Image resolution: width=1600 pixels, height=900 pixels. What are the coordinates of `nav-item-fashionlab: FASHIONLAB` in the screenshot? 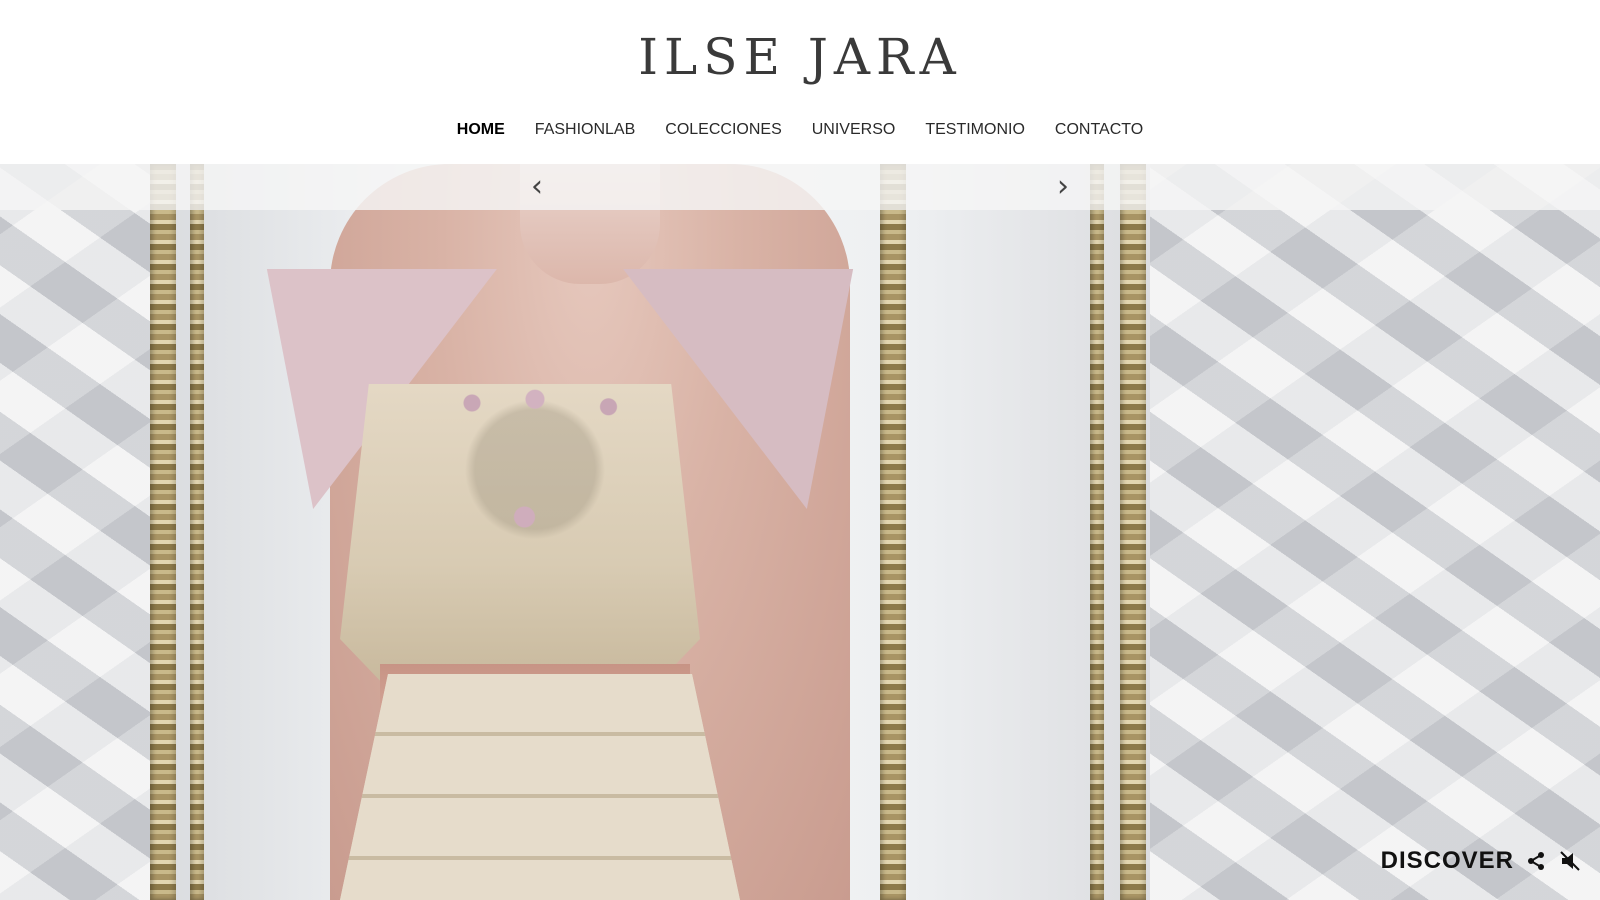 It's located at (585, 130).